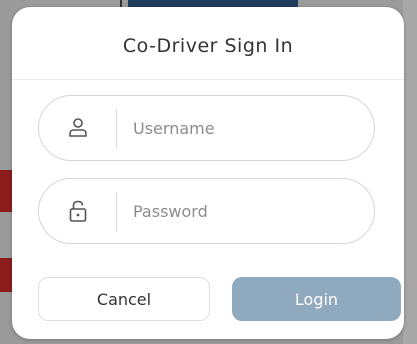 The width and height of the screenshot is (417, 344). What do you see at coordinates (316, 299) in the screenshot?
I see `login-button: Login` at bounding box center [316, 299].